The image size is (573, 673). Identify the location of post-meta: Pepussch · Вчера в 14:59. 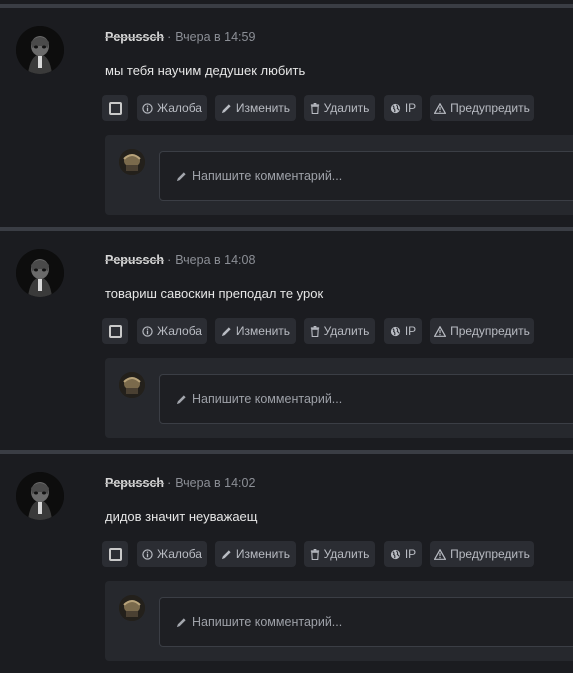
(180, 37).